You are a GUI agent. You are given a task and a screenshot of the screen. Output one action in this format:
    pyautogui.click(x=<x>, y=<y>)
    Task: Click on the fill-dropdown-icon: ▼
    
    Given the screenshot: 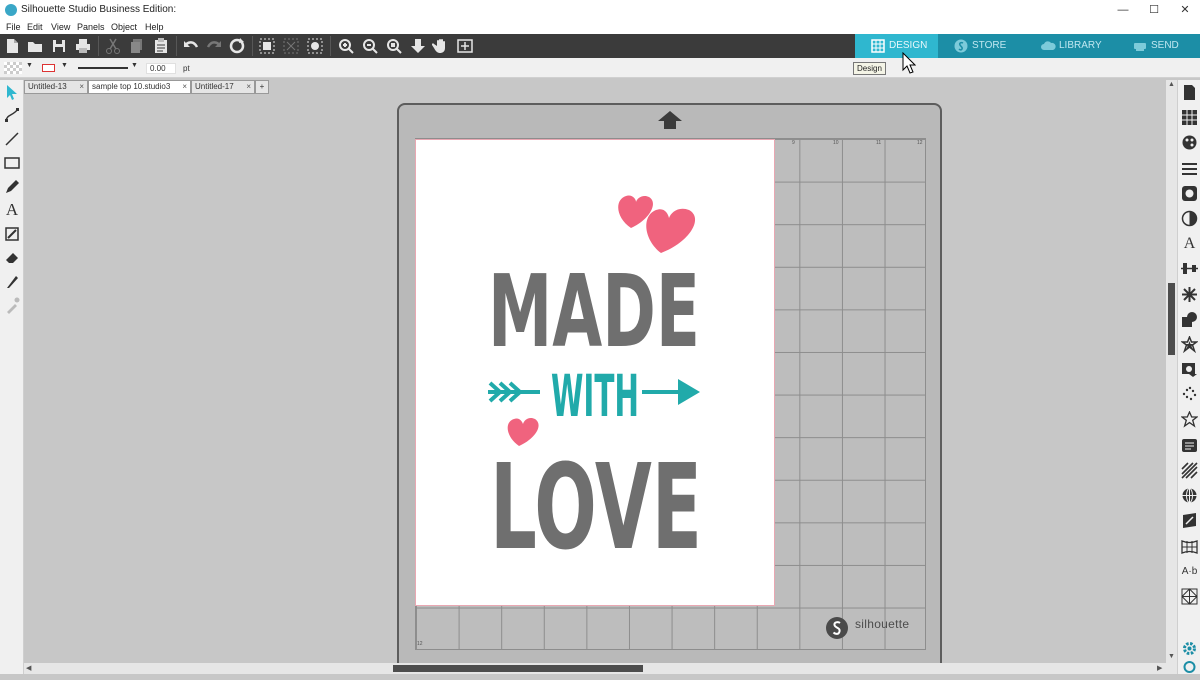 What is the action you would take?
    pyautogui.click(x=29, y=65)
    